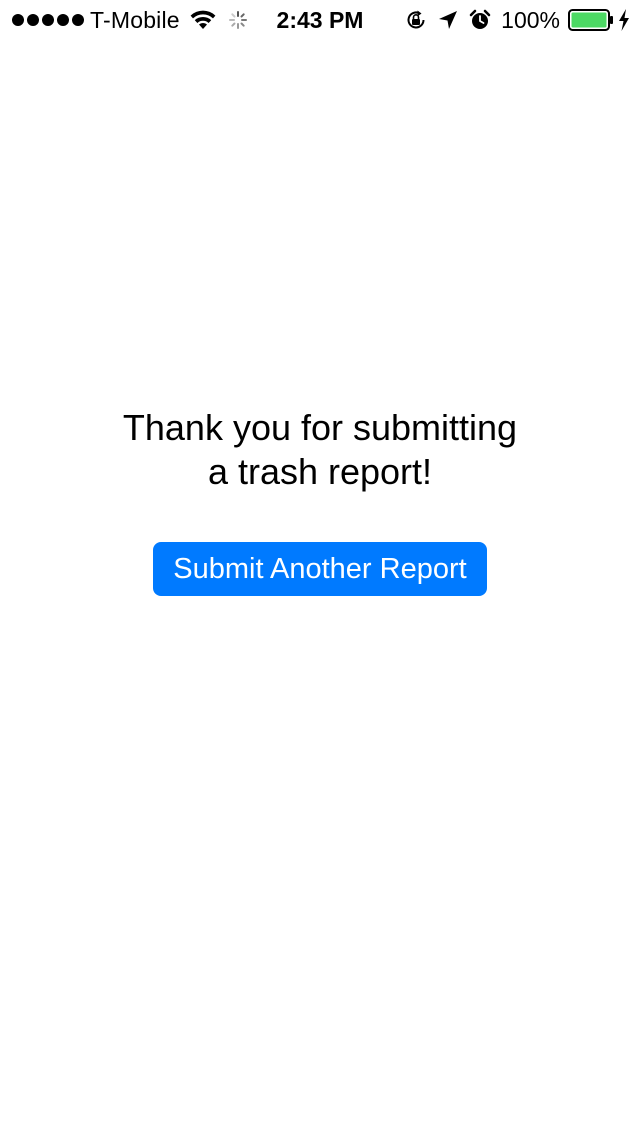 Image resolution: width=640 pixels, height=1136 pixels. What do you see at coordinates (320, 450) in the screenshot?
I see `thank-you-message: Thank you for submitting a trash report!` at bounding box center [320, 450].